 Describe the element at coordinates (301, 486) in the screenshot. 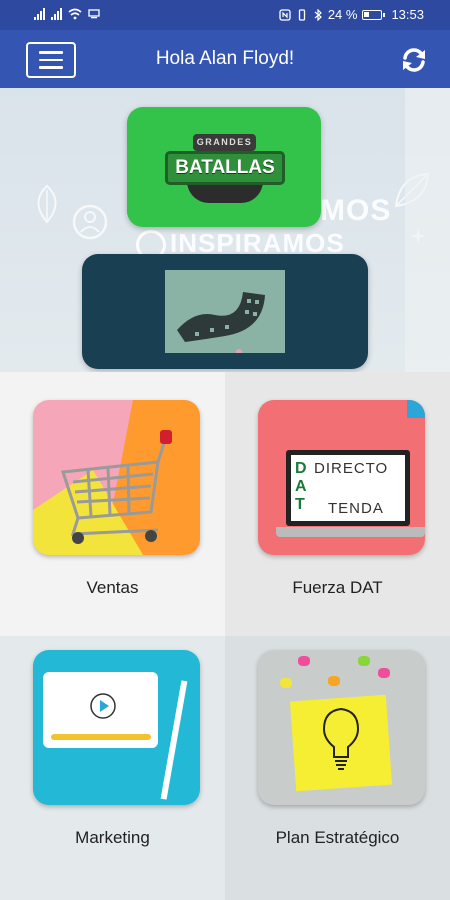

I see `dat-logo: DAT` at that location.